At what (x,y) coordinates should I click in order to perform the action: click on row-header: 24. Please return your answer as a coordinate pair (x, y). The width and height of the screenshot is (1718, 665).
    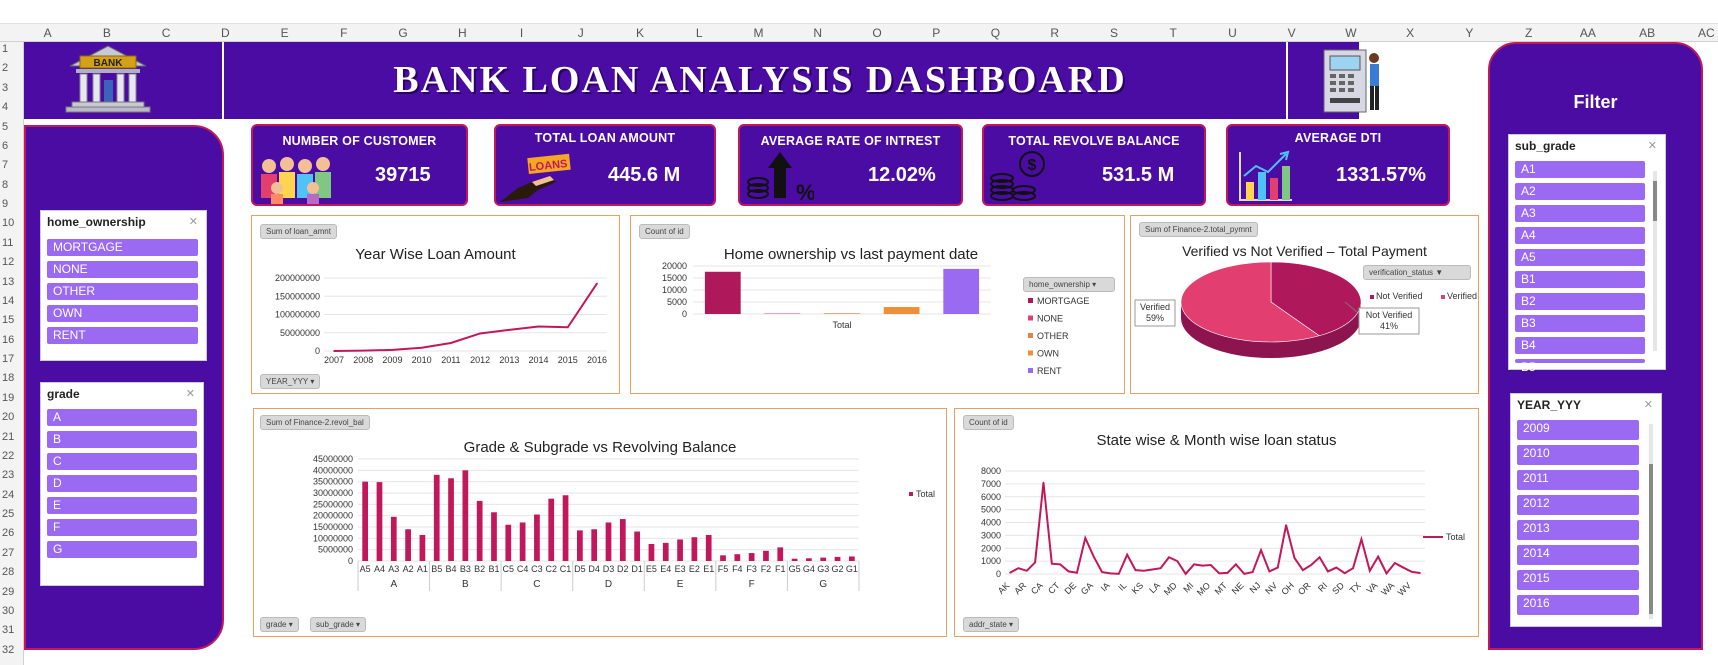
    Looking at the image, I should click on (8, 495).